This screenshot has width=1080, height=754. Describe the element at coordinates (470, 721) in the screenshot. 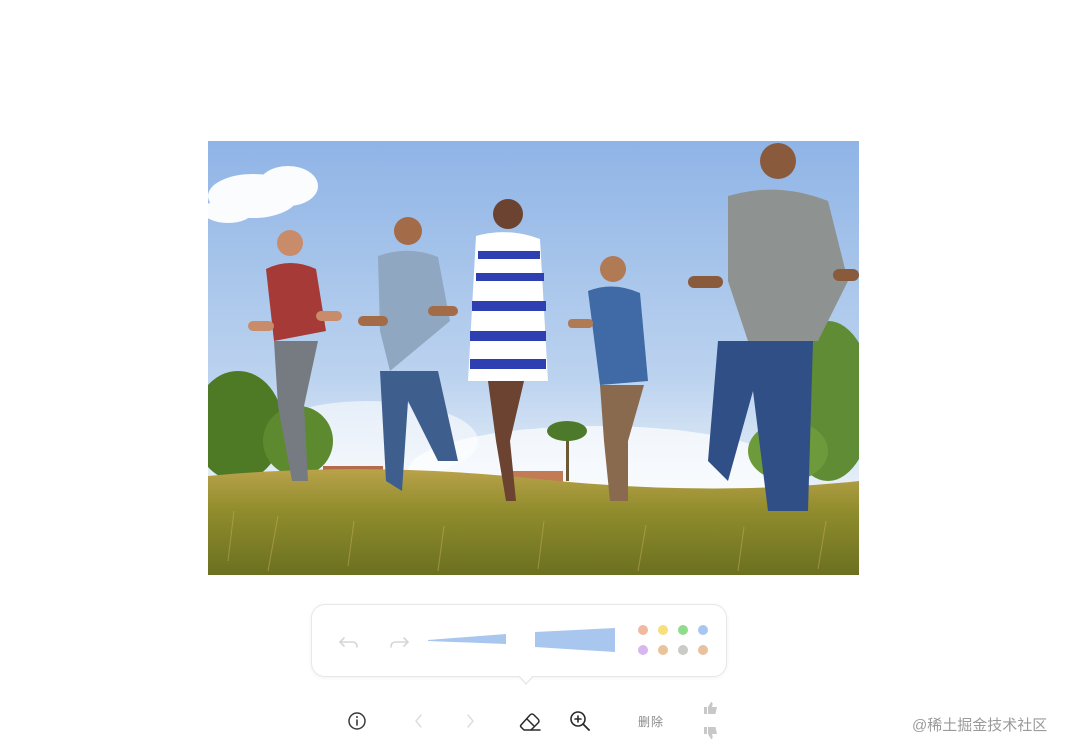

I see `chevron-right-icon` at that location.